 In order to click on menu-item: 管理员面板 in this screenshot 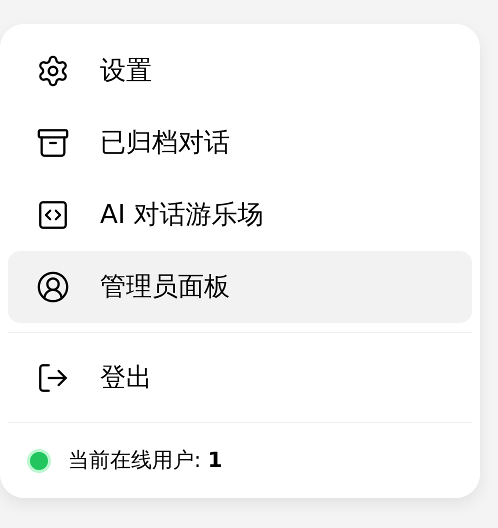, I will do `click(240, 287)`.